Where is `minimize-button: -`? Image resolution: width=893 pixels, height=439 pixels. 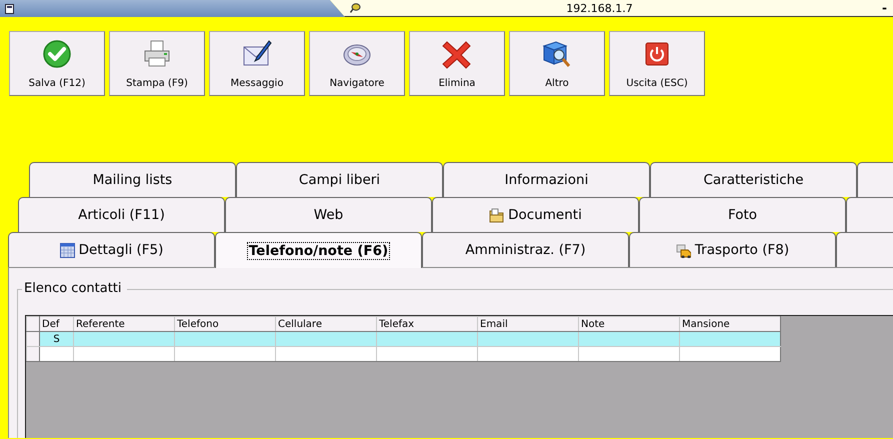 minimize-button: - is located at coordinates (885, 8).